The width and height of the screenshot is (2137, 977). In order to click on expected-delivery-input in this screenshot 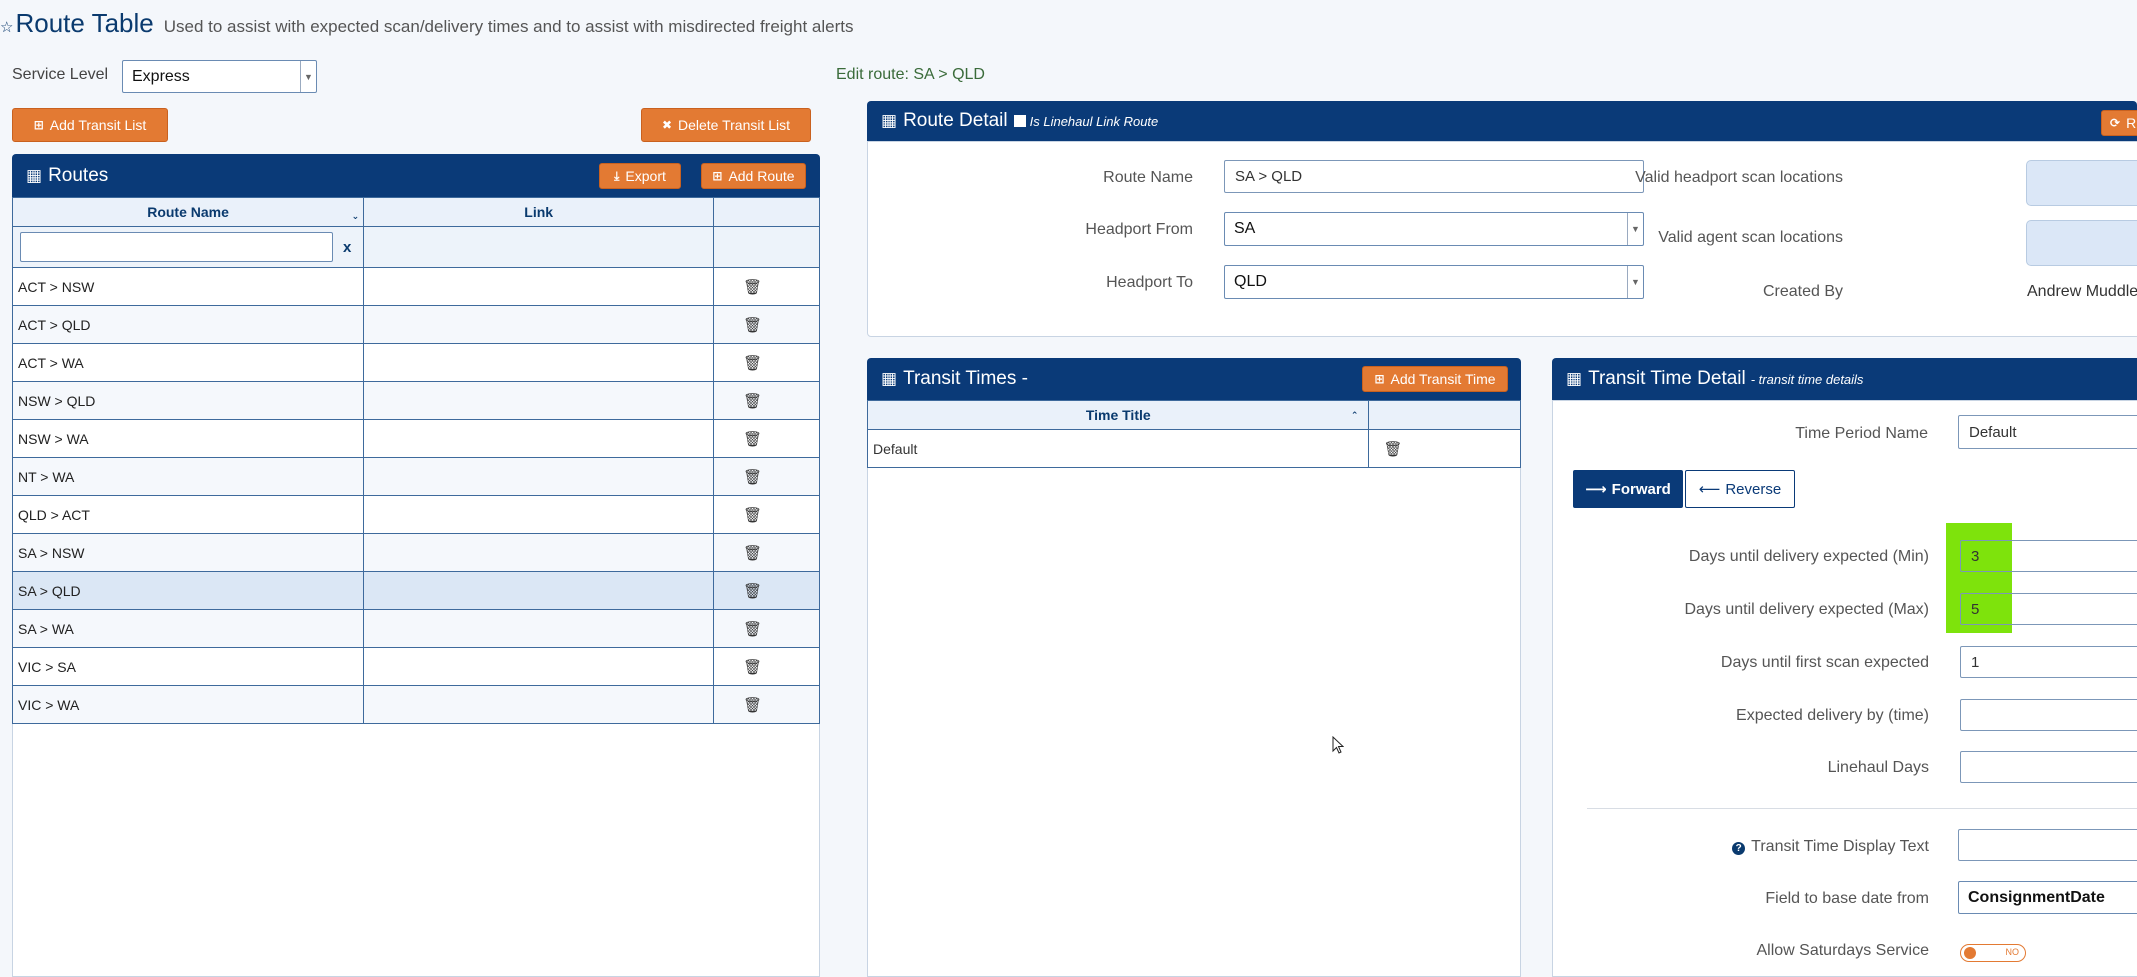, I will do `click(2048, 715)`.